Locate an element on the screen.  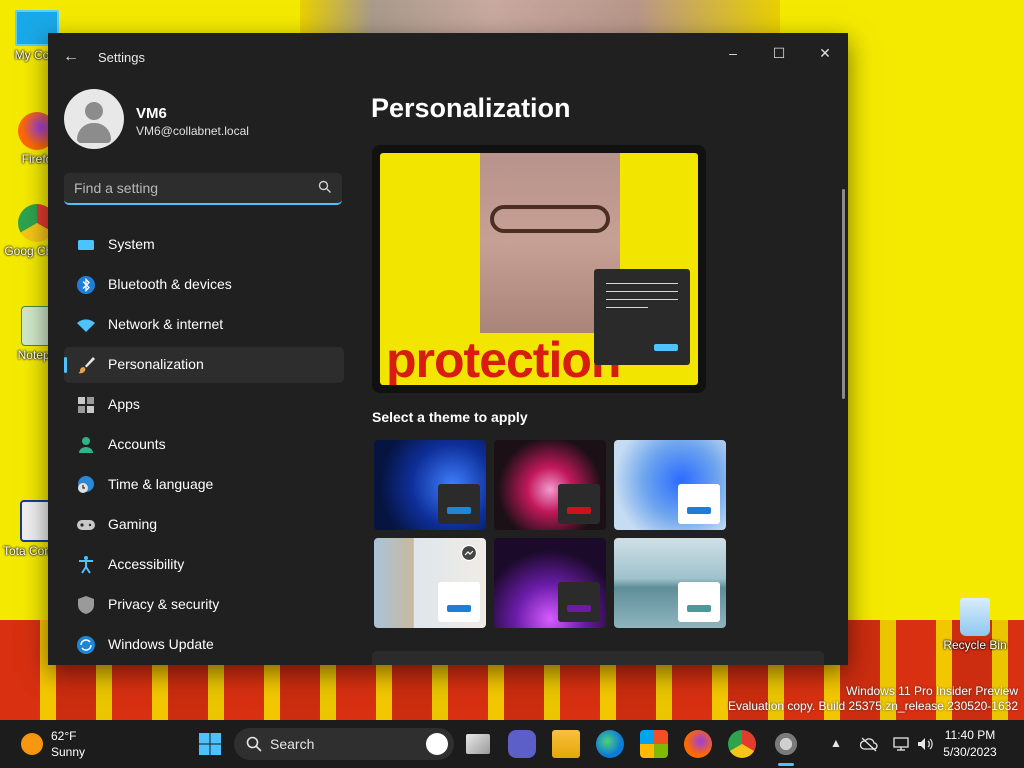
search-input is located at coordinates (190, 188).